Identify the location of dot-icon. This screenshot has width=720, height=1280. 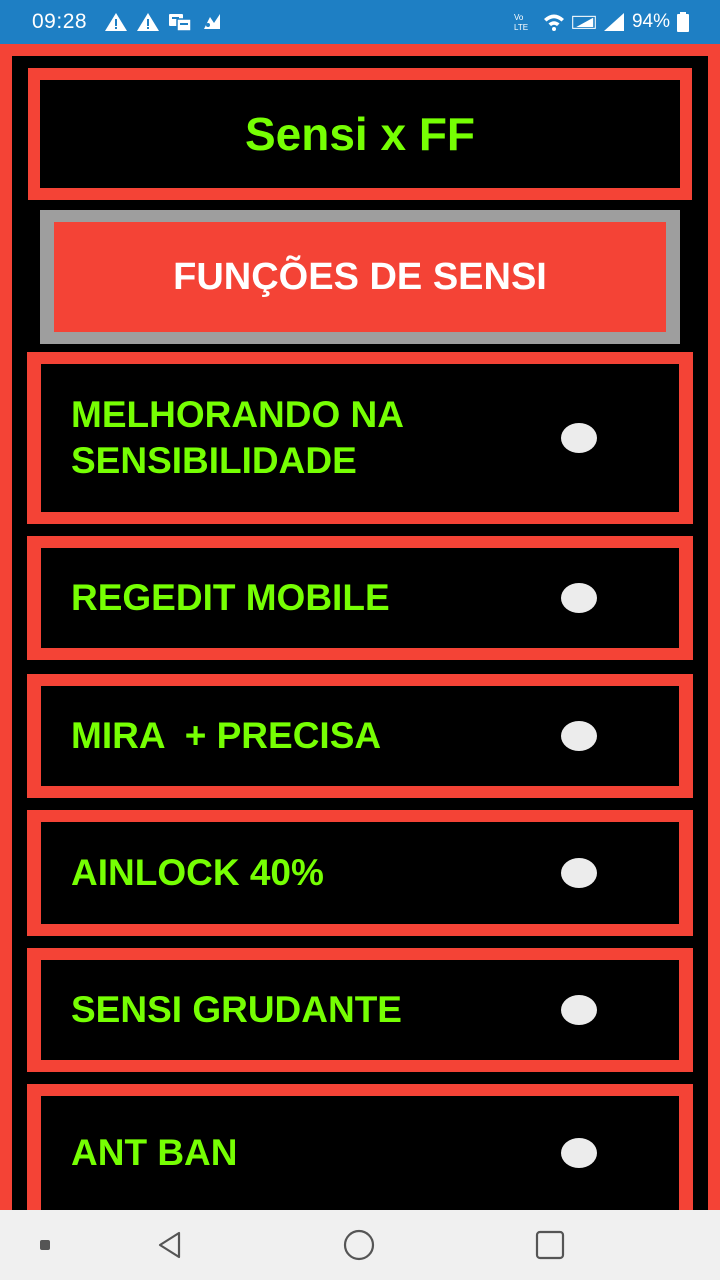
(45, 1245).